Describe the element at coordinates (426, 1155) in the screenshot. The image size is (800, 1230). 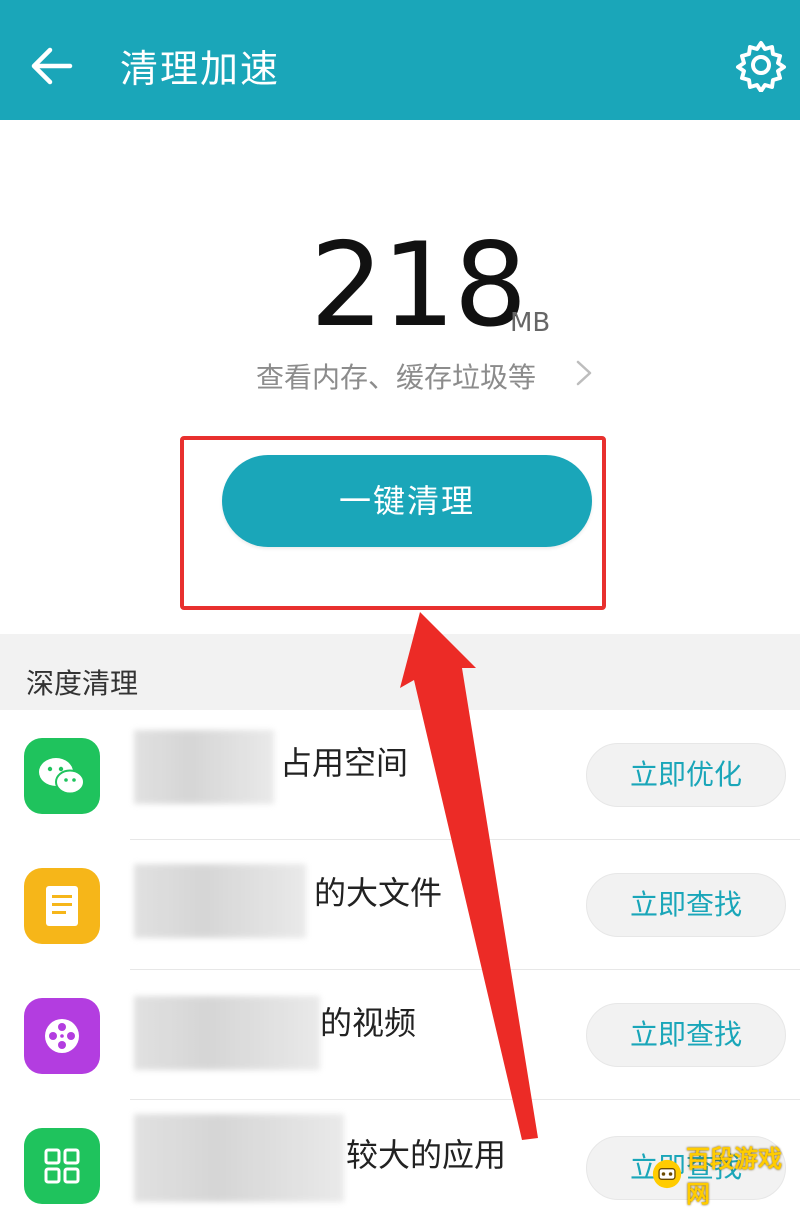
I see `item-label: 较大的应用` at that location.